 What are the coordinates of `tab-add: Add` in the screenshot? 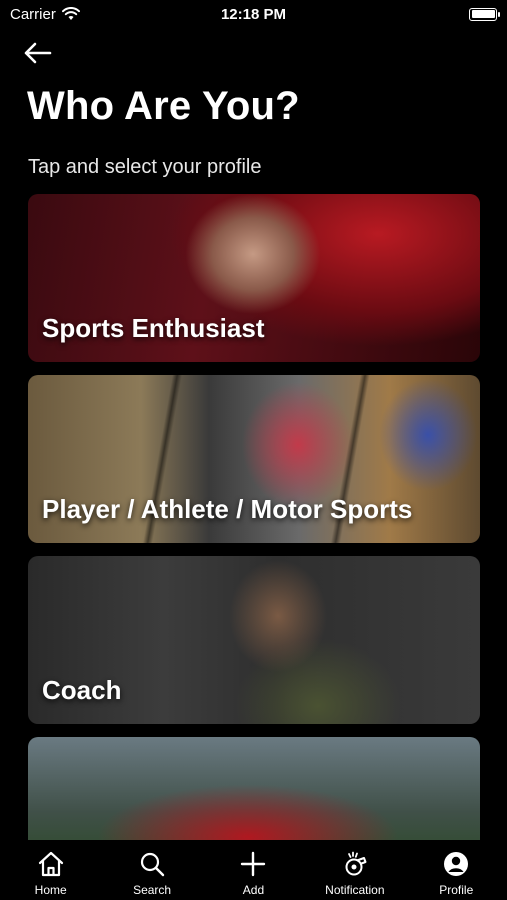 It's located at (253, 873).